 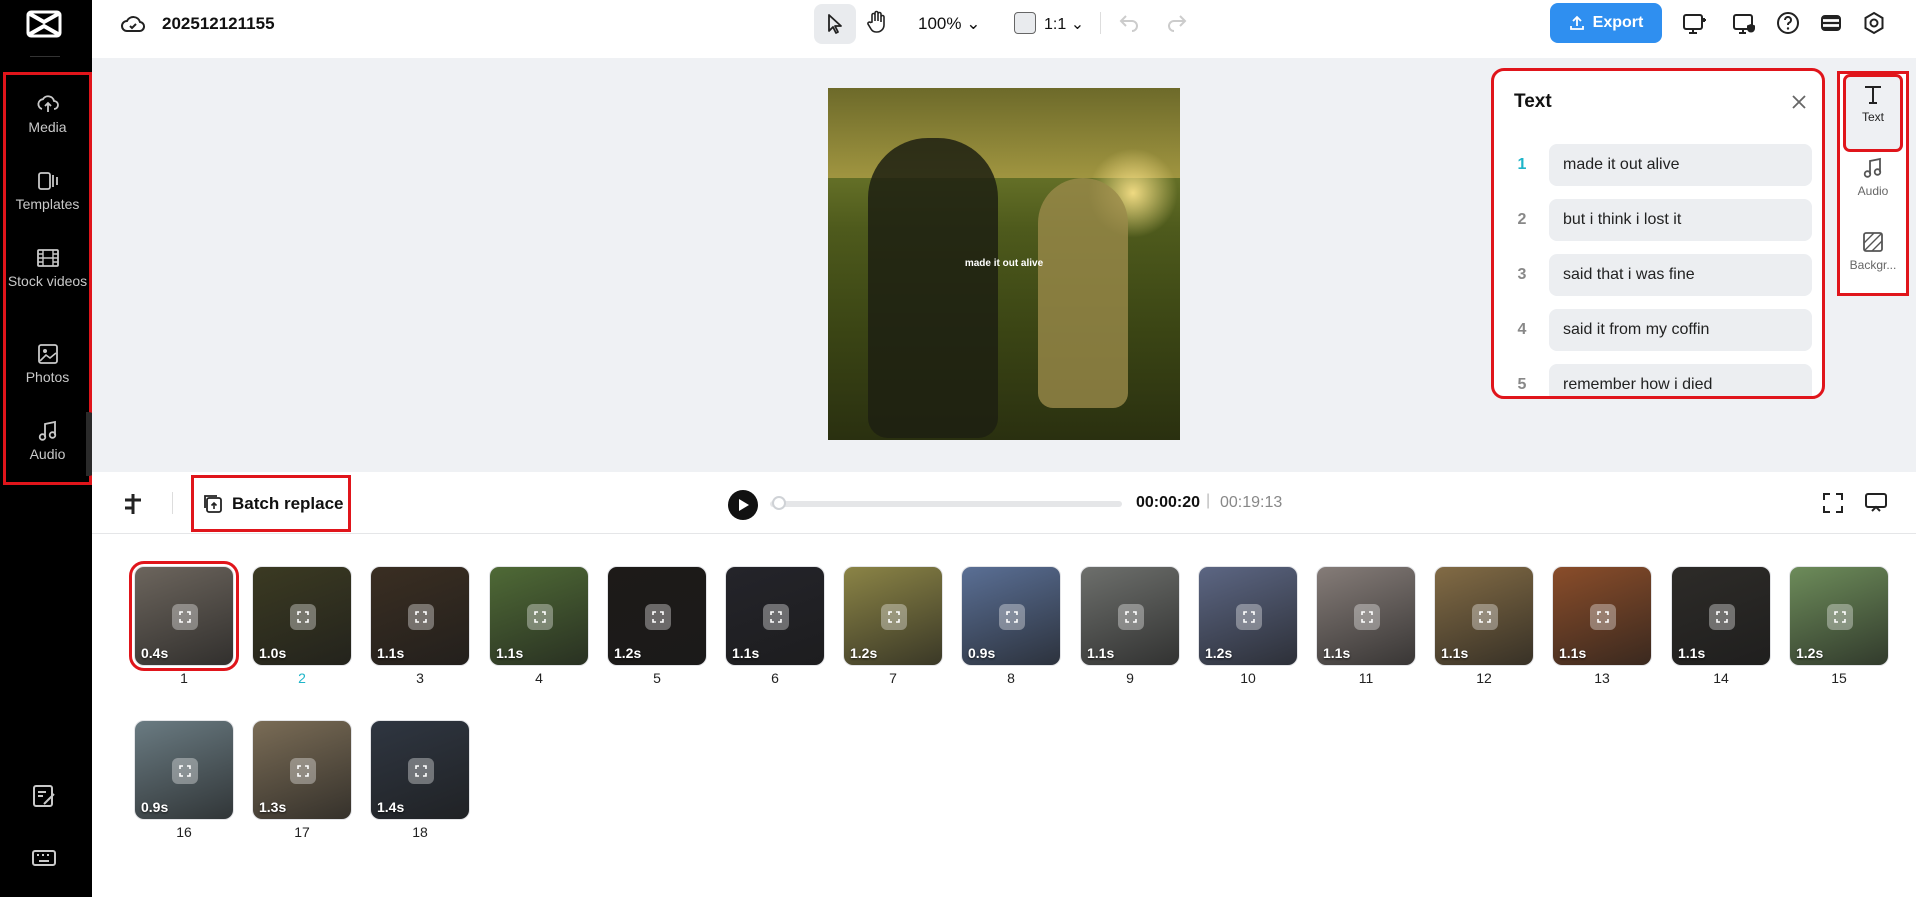 What do you see at coordinates (1873, 103) in the screenshot?
I see `rail-text: Text` at bounding box center [1873, 103].